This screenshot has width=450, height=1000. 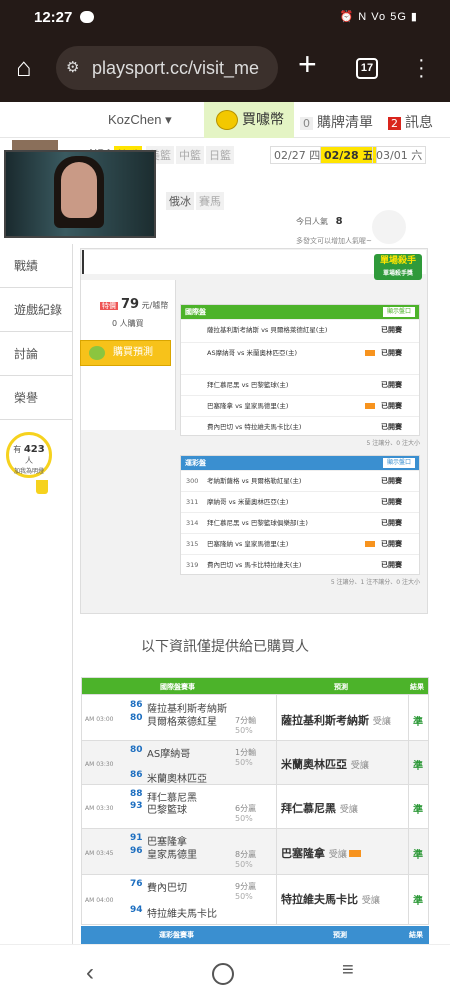 I want to click on browser-toolbar: ⌂ ⚙ playsport.cc/visit_me + 17 · · ·, so click(x=225, y=69).